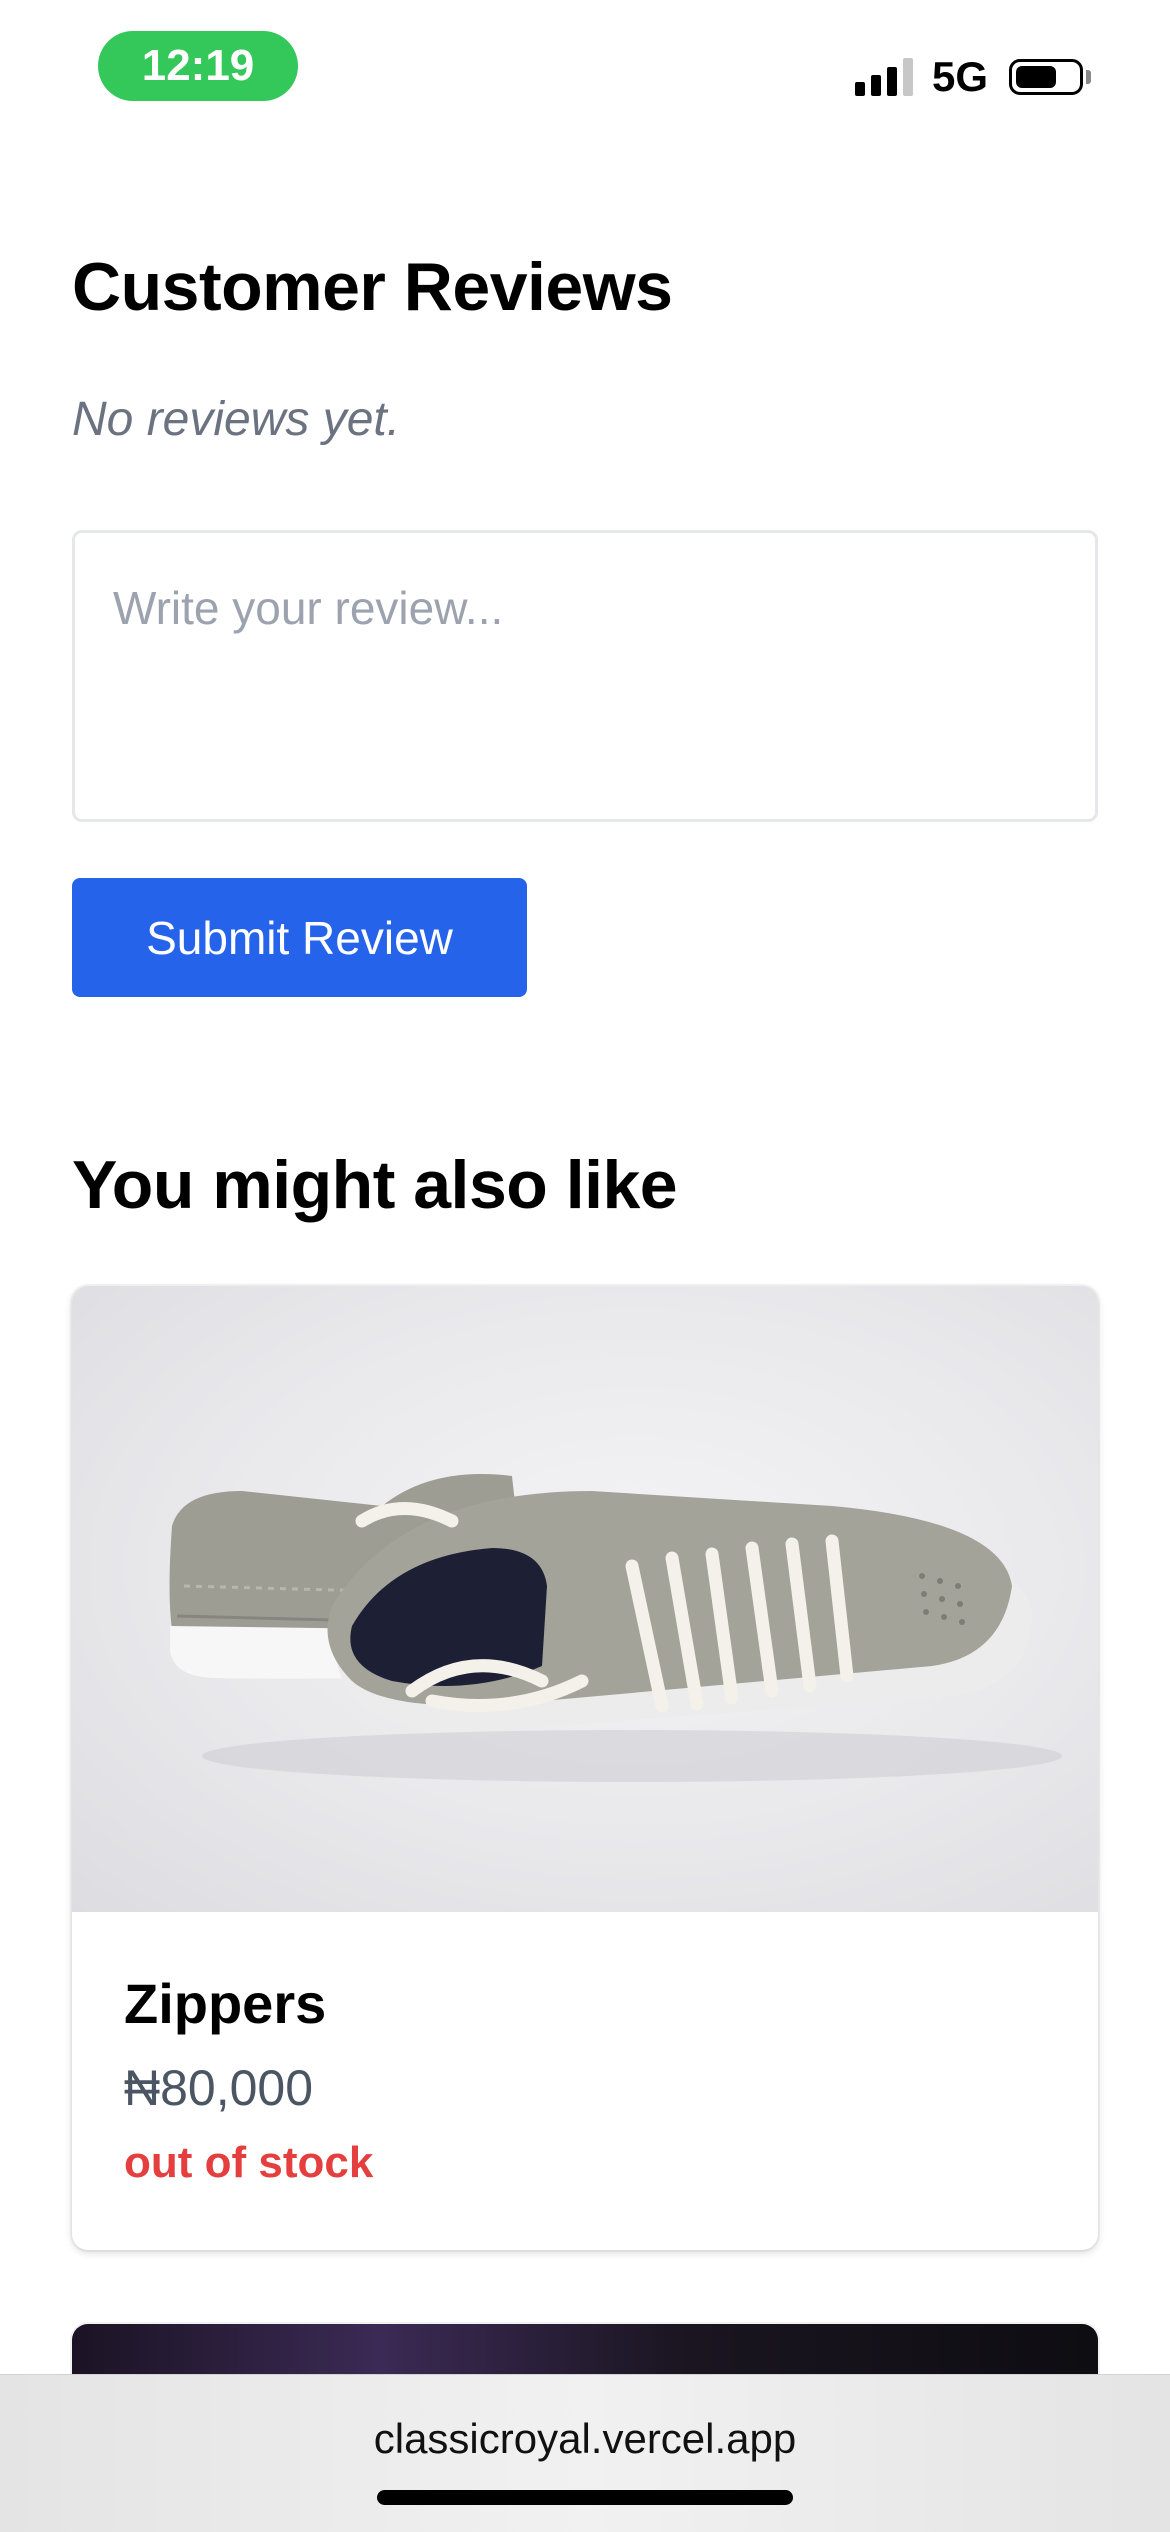 The width and height of the screenshot is (1170, 2532). What do you see at coordinates (585, 65) in the screenshot?
I see `status-bar: 12:19 5G` at bounding box center [585, 65].